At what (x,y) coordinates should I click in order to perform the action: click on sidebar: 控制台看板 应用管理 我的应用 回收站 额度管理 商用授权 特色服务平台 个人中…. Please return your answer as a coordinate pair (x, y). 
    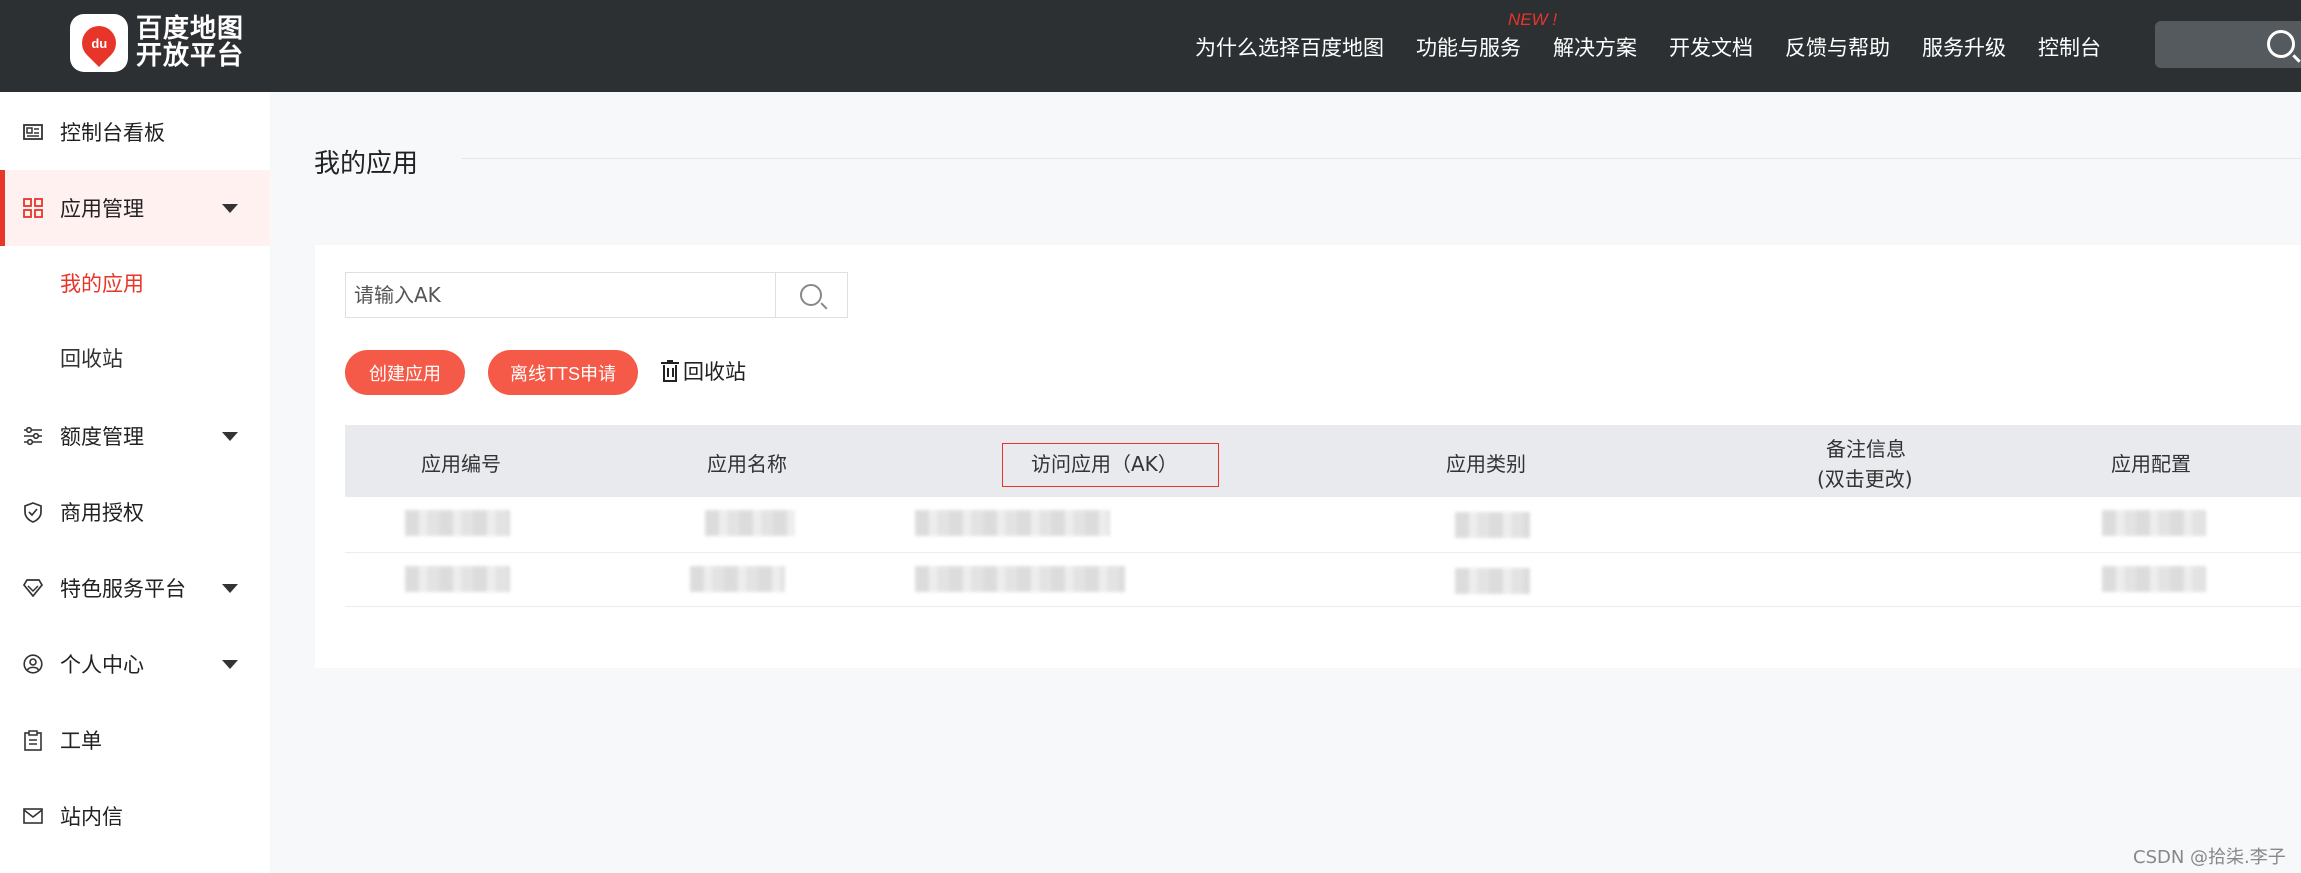
    Looking at the image, I should click on (135, 482).